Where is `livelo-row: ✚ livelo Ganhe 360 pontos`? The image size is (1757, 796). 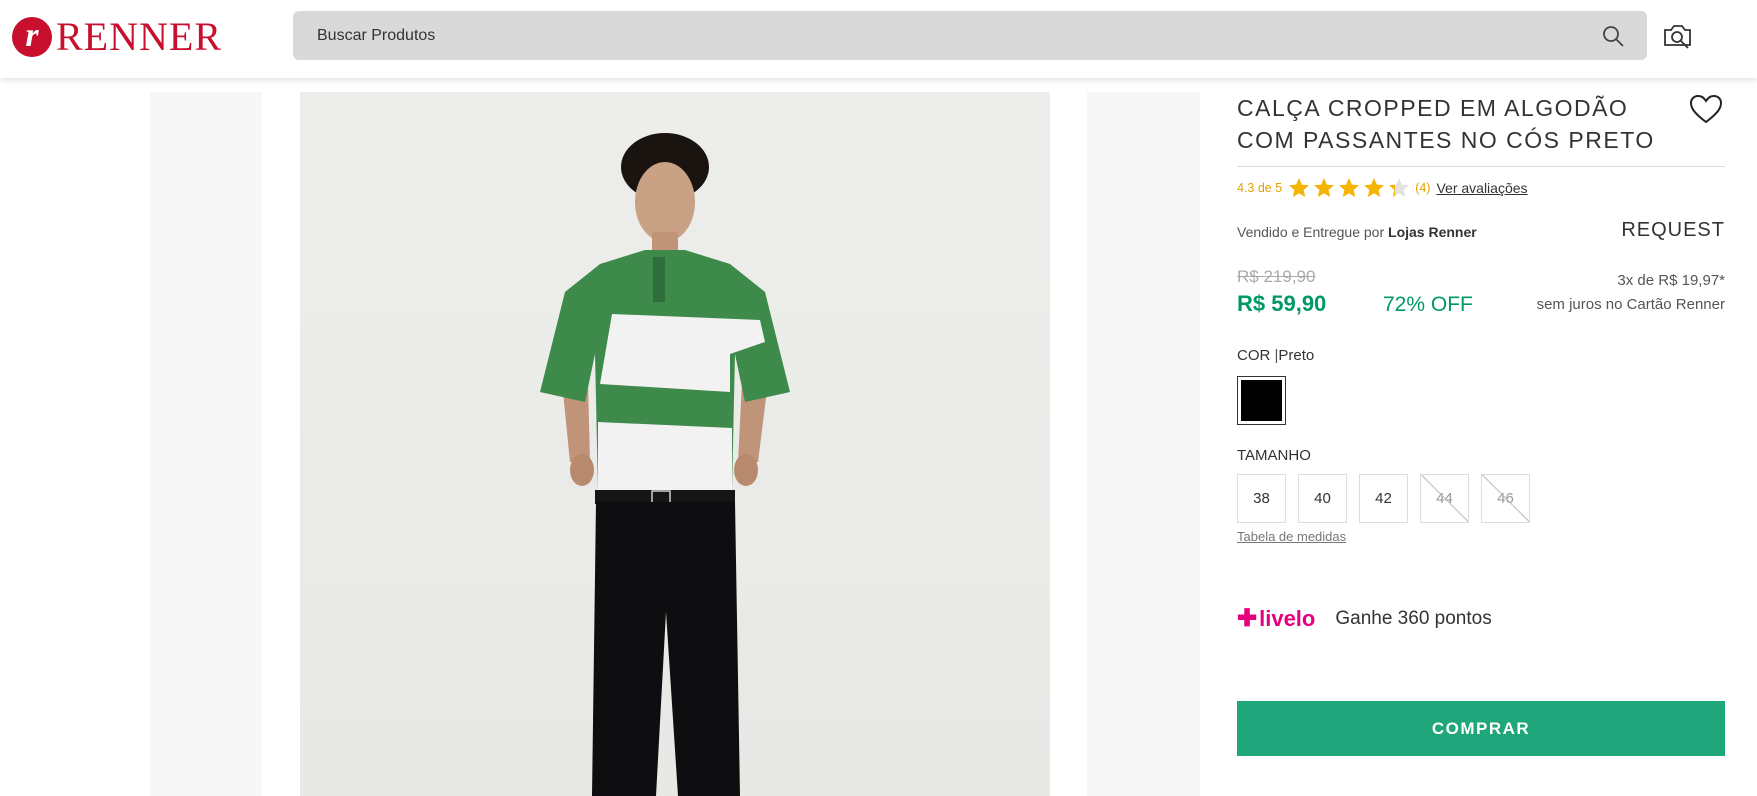
livelo-row: ✚ livelo Ganhe 360 pontos is located at coordinates (1481, 618).